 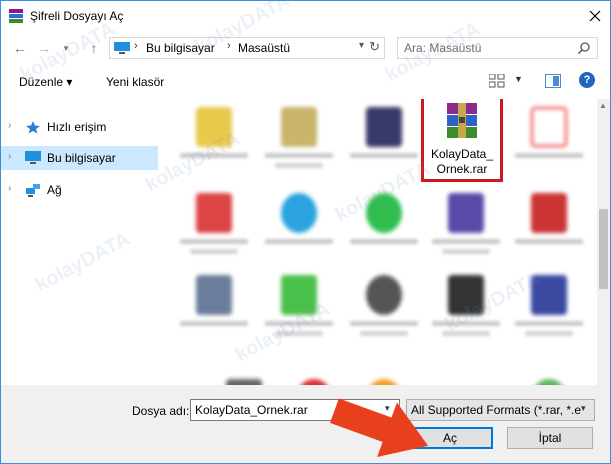 I want to click on nav-label: Ağ, so click(x=54, y=190).